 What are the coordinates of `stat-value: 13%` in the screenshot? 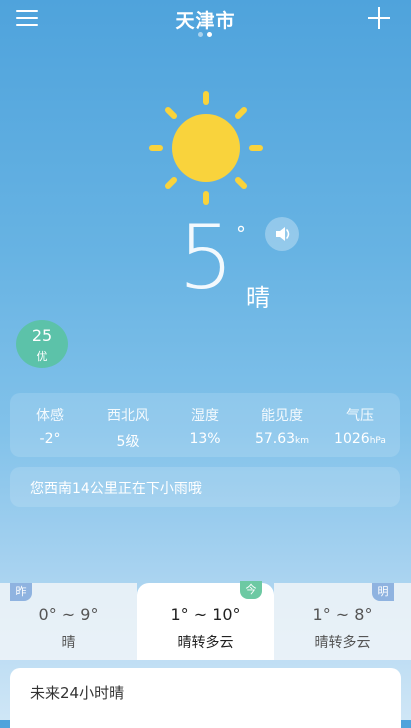 It's located at (205, 439).